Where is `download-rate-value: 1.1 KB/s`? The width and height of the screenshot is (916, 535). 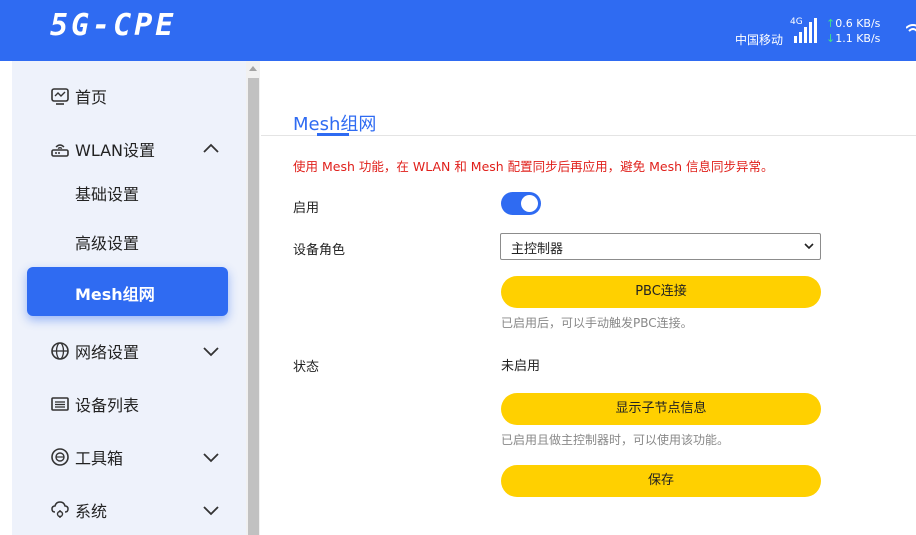 download-rate-value: 1.1 KB/s is located at coordinates (858, 38).